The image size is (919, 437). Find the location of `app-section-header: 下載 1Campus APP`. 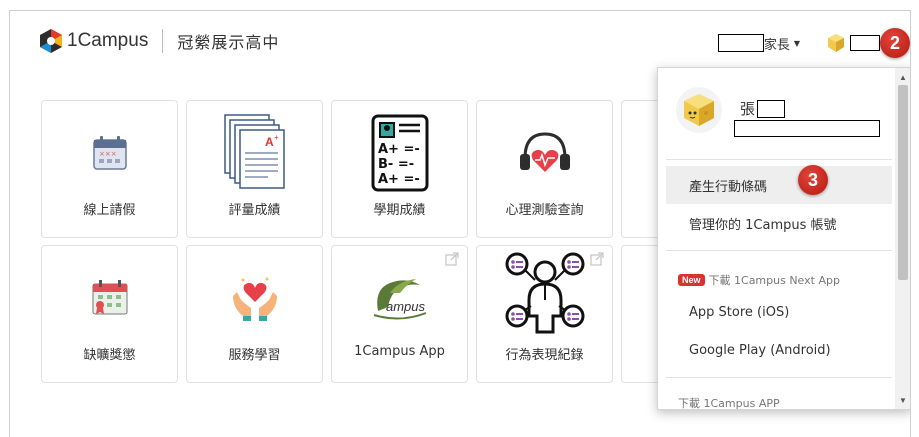

app-section-header: 下載 1Campus APP is located at coordinates (729, 402).